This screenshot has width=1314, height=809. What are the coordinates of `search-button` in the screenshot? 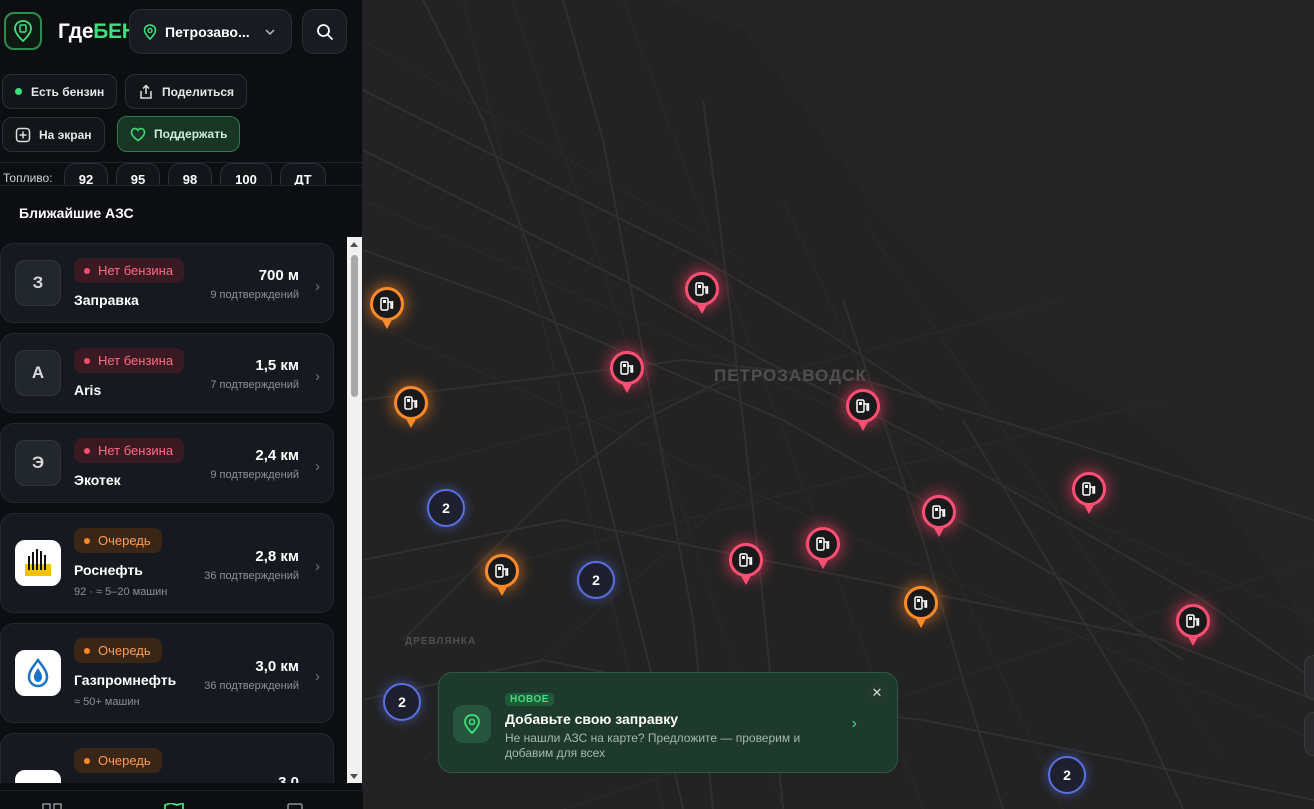 It's located at (324, 31).